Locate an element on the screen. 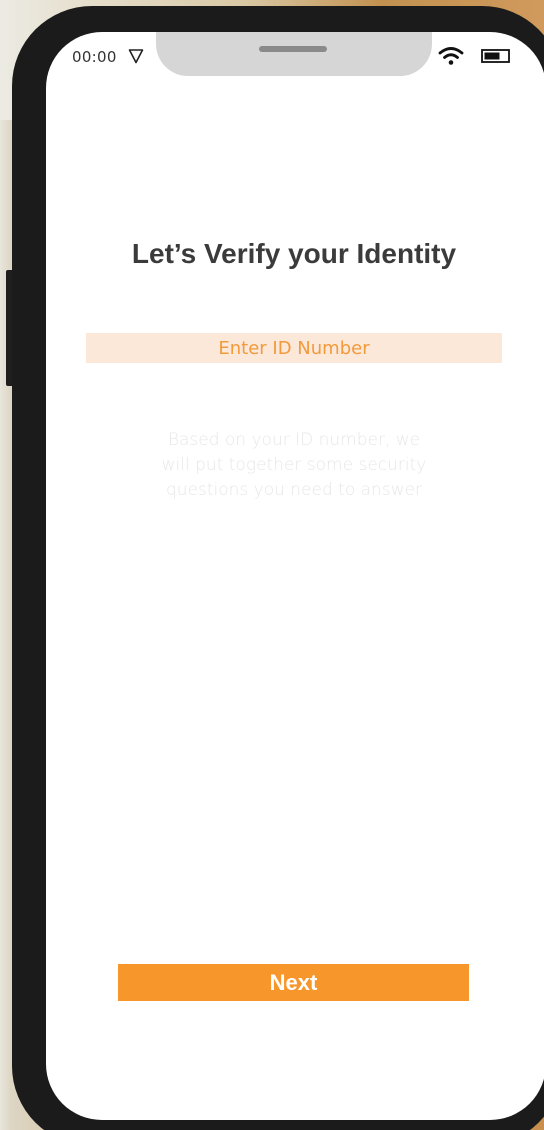 The width and height of the screenshot is (544, 1130). battery-icon is located at coordinates (495, 56).